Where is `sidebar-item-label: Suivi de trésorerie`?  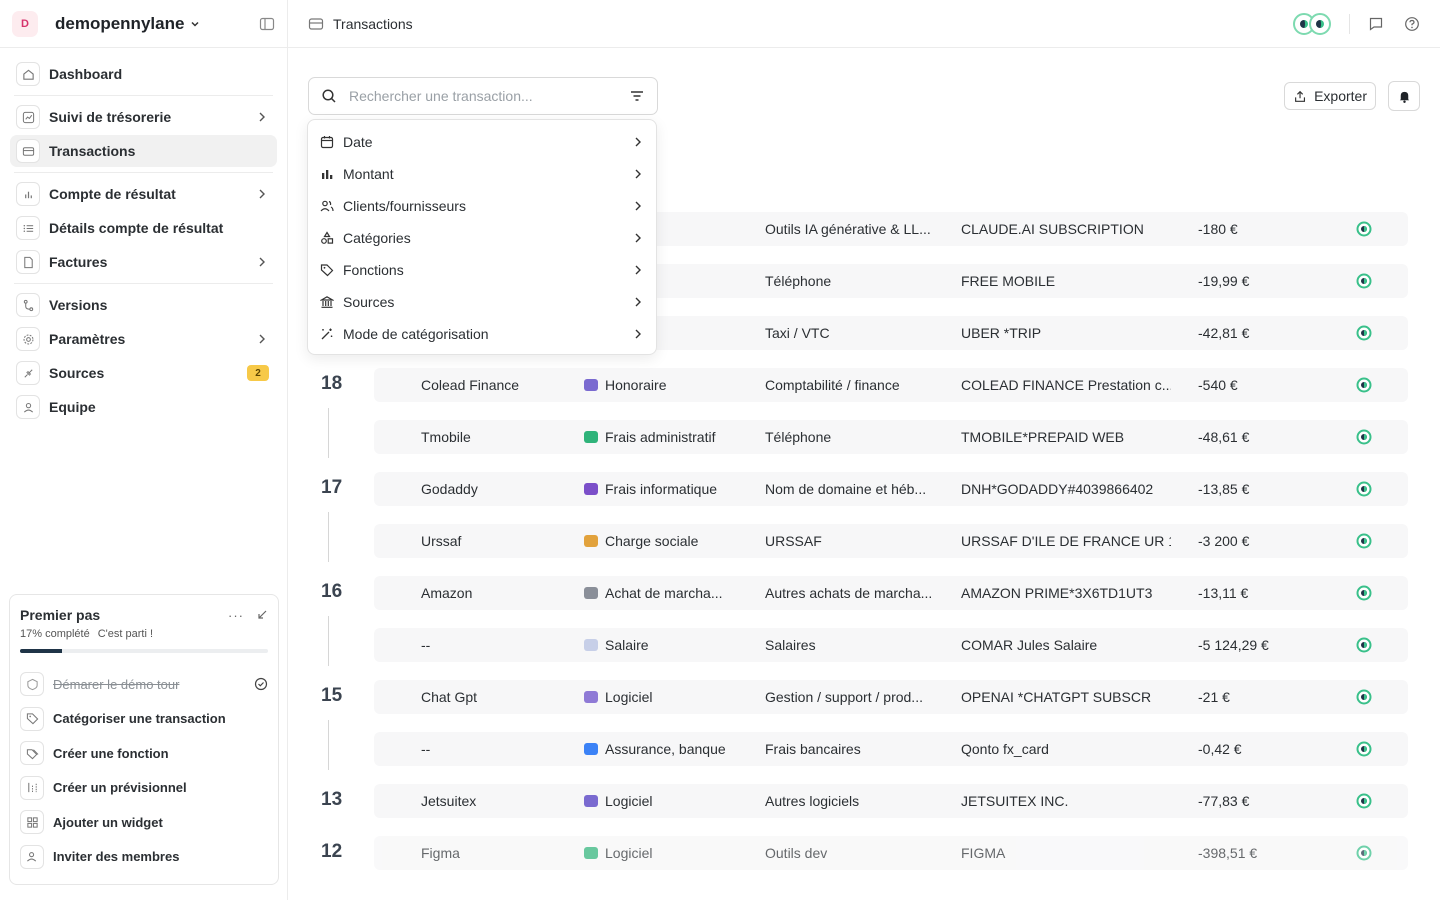 sidebar-item-label: Suivi de trésorerie is located at coordinates (110, 117).